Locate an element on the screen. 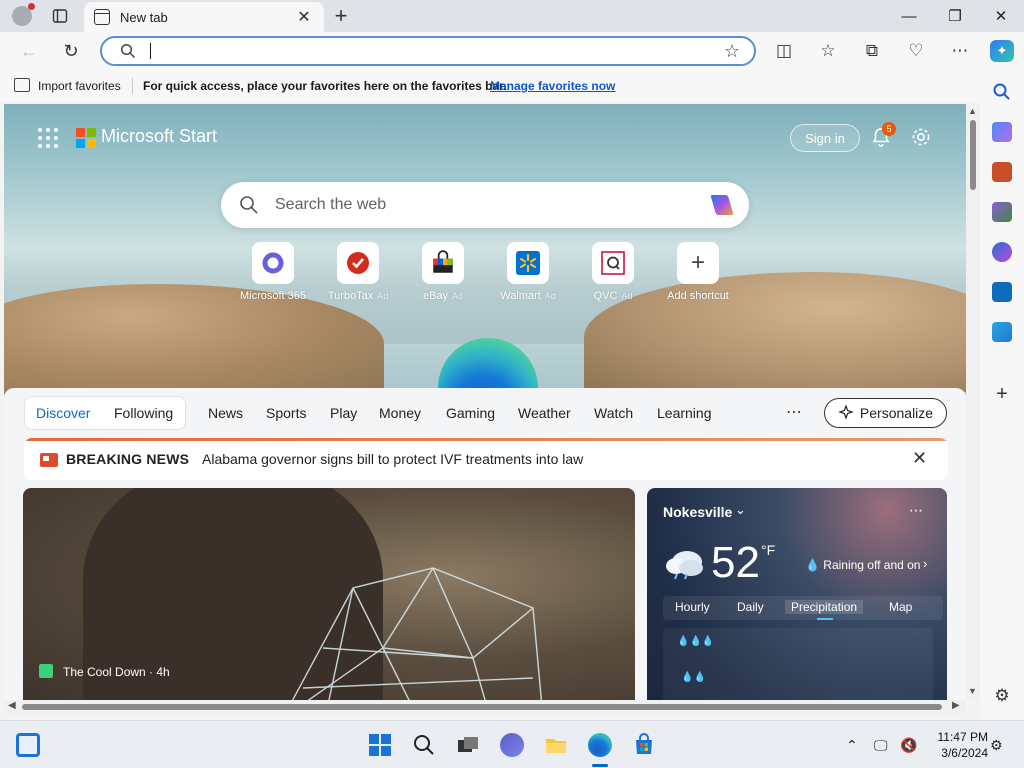 Image resolution: width=1024 pixels, height=768 pixels. chevron-down-icon: ⌄ is located at coordinates (740, 510).